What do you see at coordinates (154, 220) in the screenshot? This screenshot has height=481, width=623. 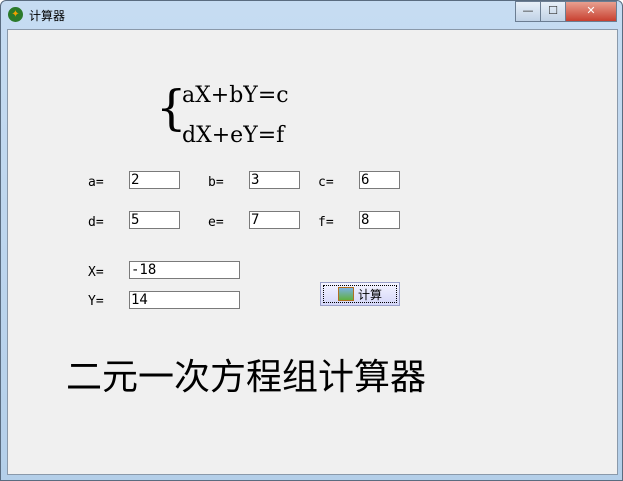 I see `input-d: 5` at bounding box center [154, 220].